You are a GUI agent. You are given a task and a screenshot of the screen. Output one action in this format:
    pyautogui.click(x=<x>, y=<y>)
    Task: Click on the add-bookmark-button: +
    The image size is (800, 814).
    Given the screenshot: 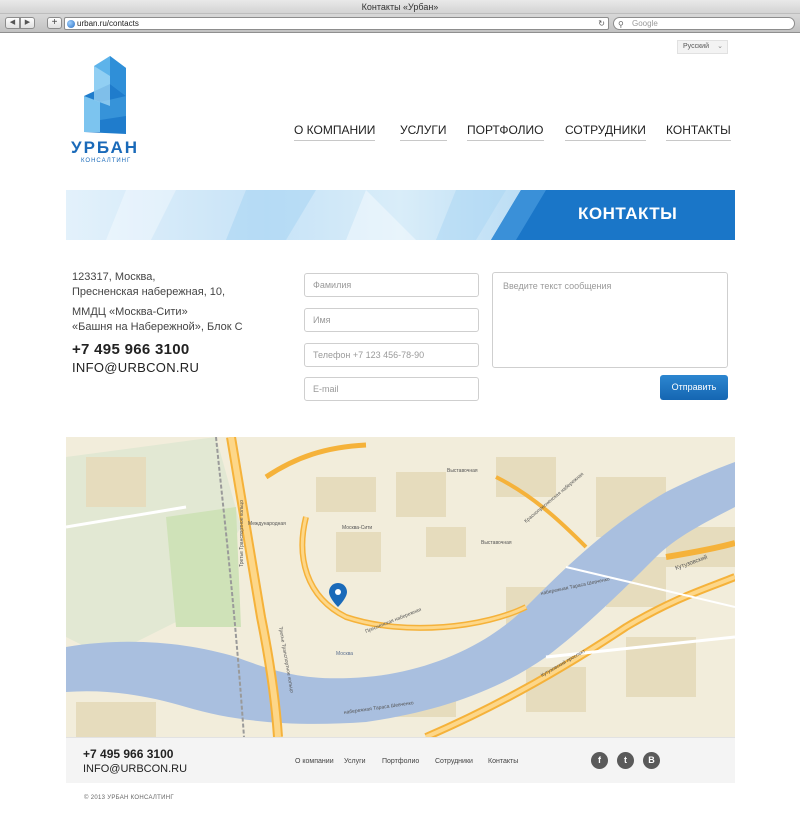 What is the action you would take?
    pyautogui.click(x=54, y=23)
    